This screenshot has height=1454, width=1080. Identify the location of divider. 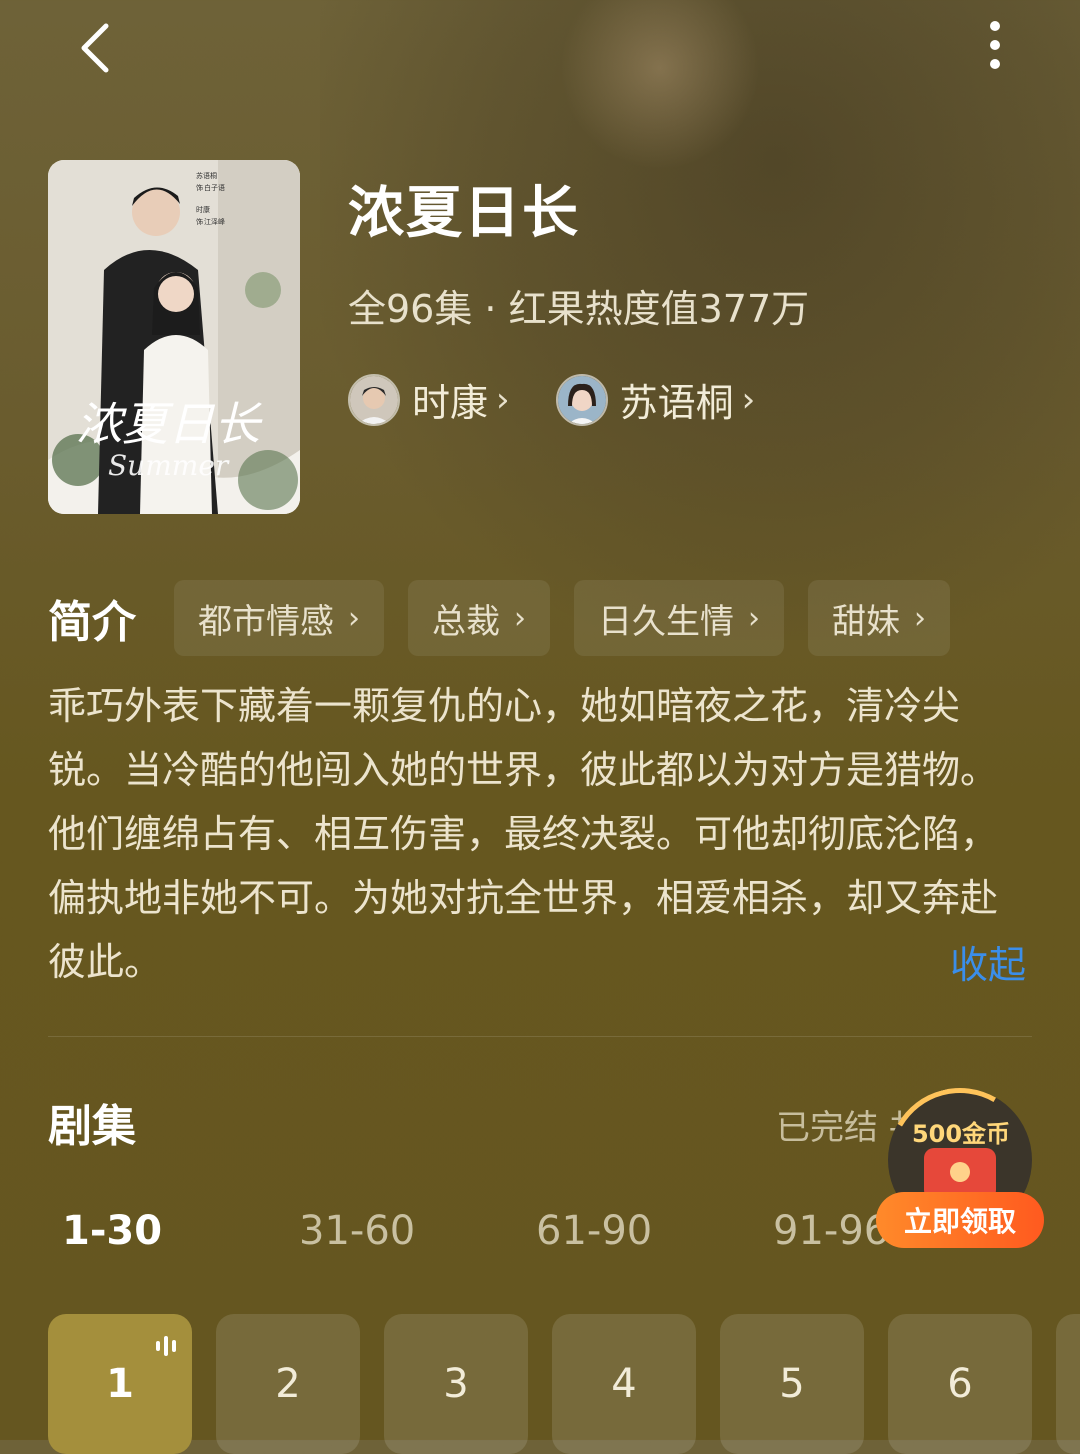
(540, 1036).